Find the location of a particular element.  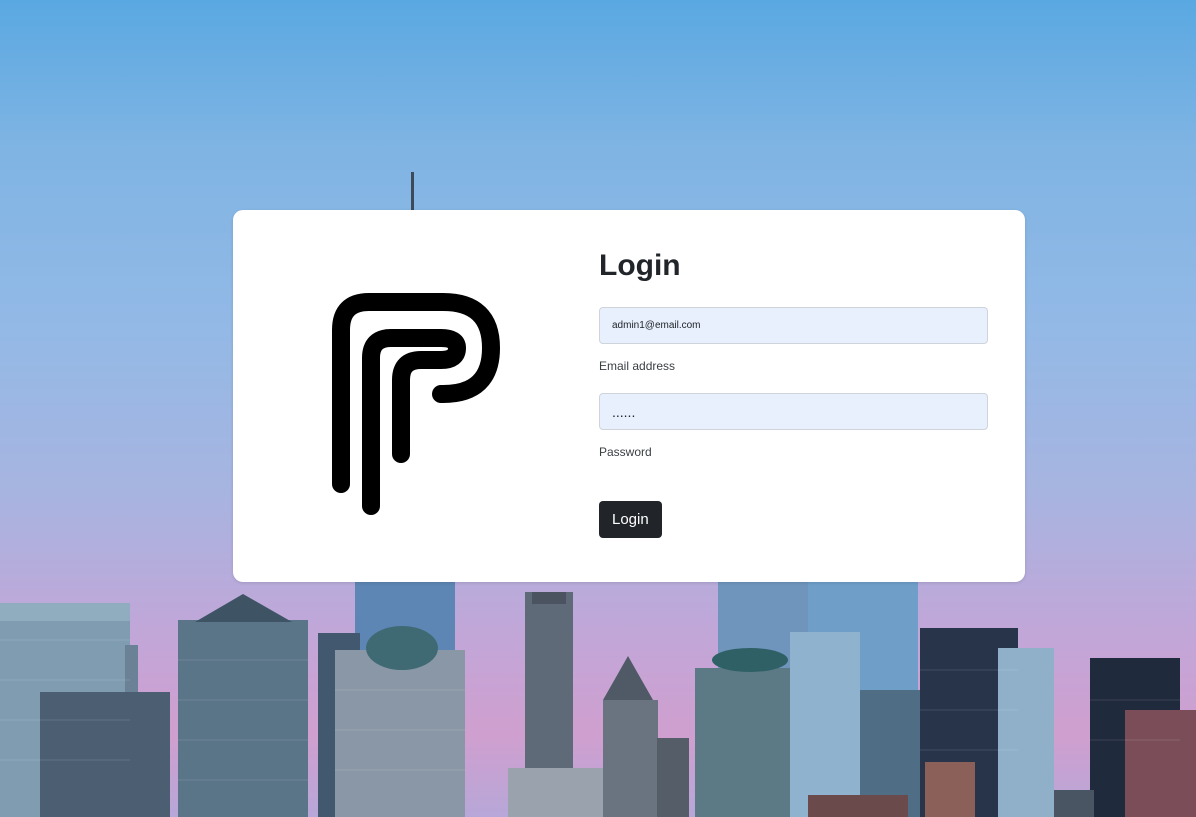

page-title: Login is located at coordinates (640, 265).